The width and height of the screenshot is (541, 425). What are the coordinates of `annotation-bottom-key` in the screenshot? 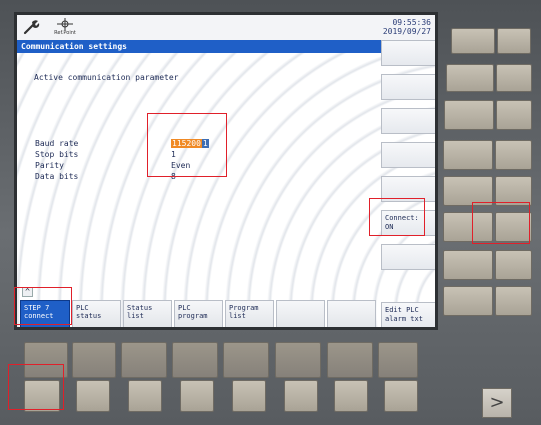 It's located at (36, 387).